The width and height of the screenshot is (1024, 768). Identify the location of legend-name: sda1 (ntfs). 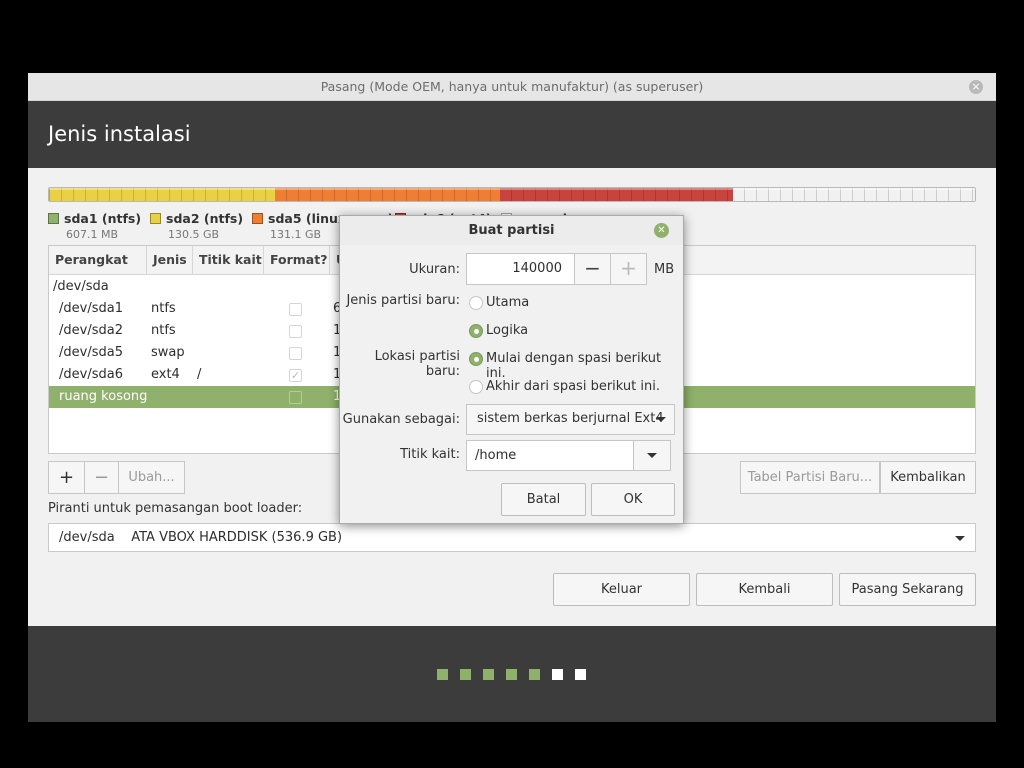
(103, 218).